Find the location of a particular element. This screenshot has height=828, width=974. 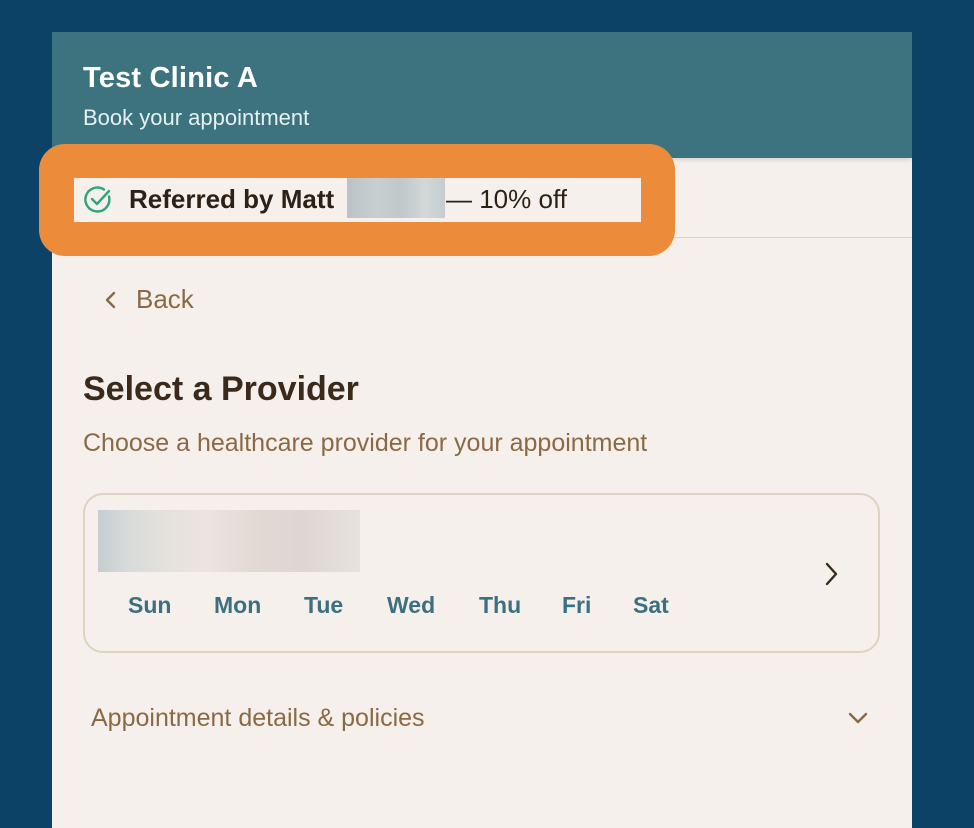

provider-name-redacted is located at coordinates (229, 541).